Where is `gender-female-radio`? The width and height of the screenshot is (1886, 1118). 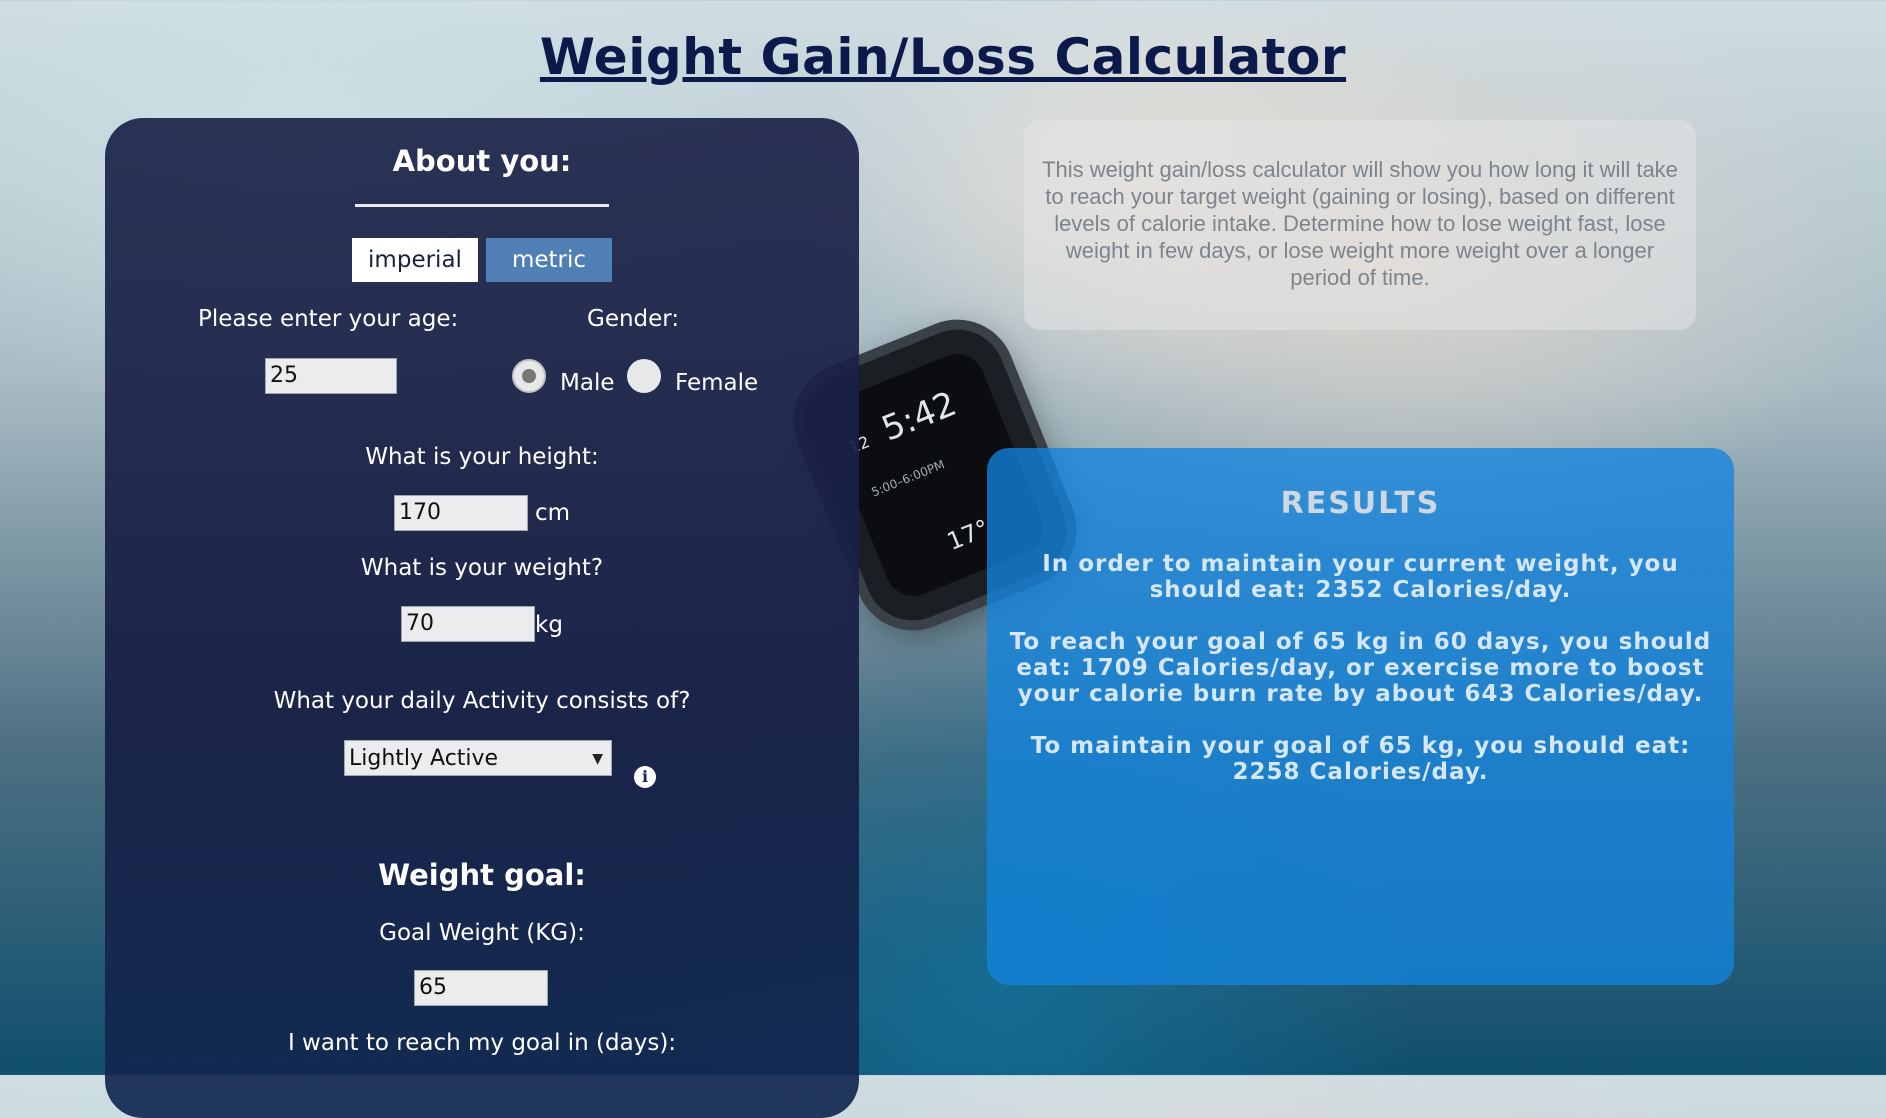
gender-female-radio is located at coordinates (644, 376).